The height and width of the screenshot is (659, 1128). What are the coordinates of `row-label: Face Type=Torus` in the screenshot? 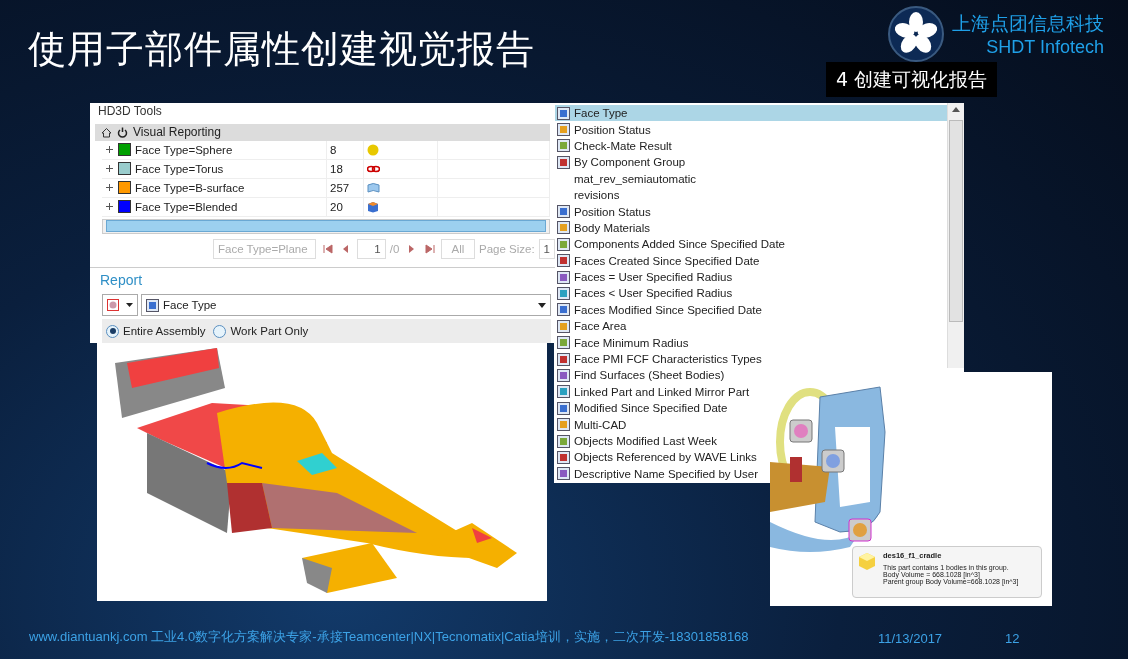 It's located at (179, 168).